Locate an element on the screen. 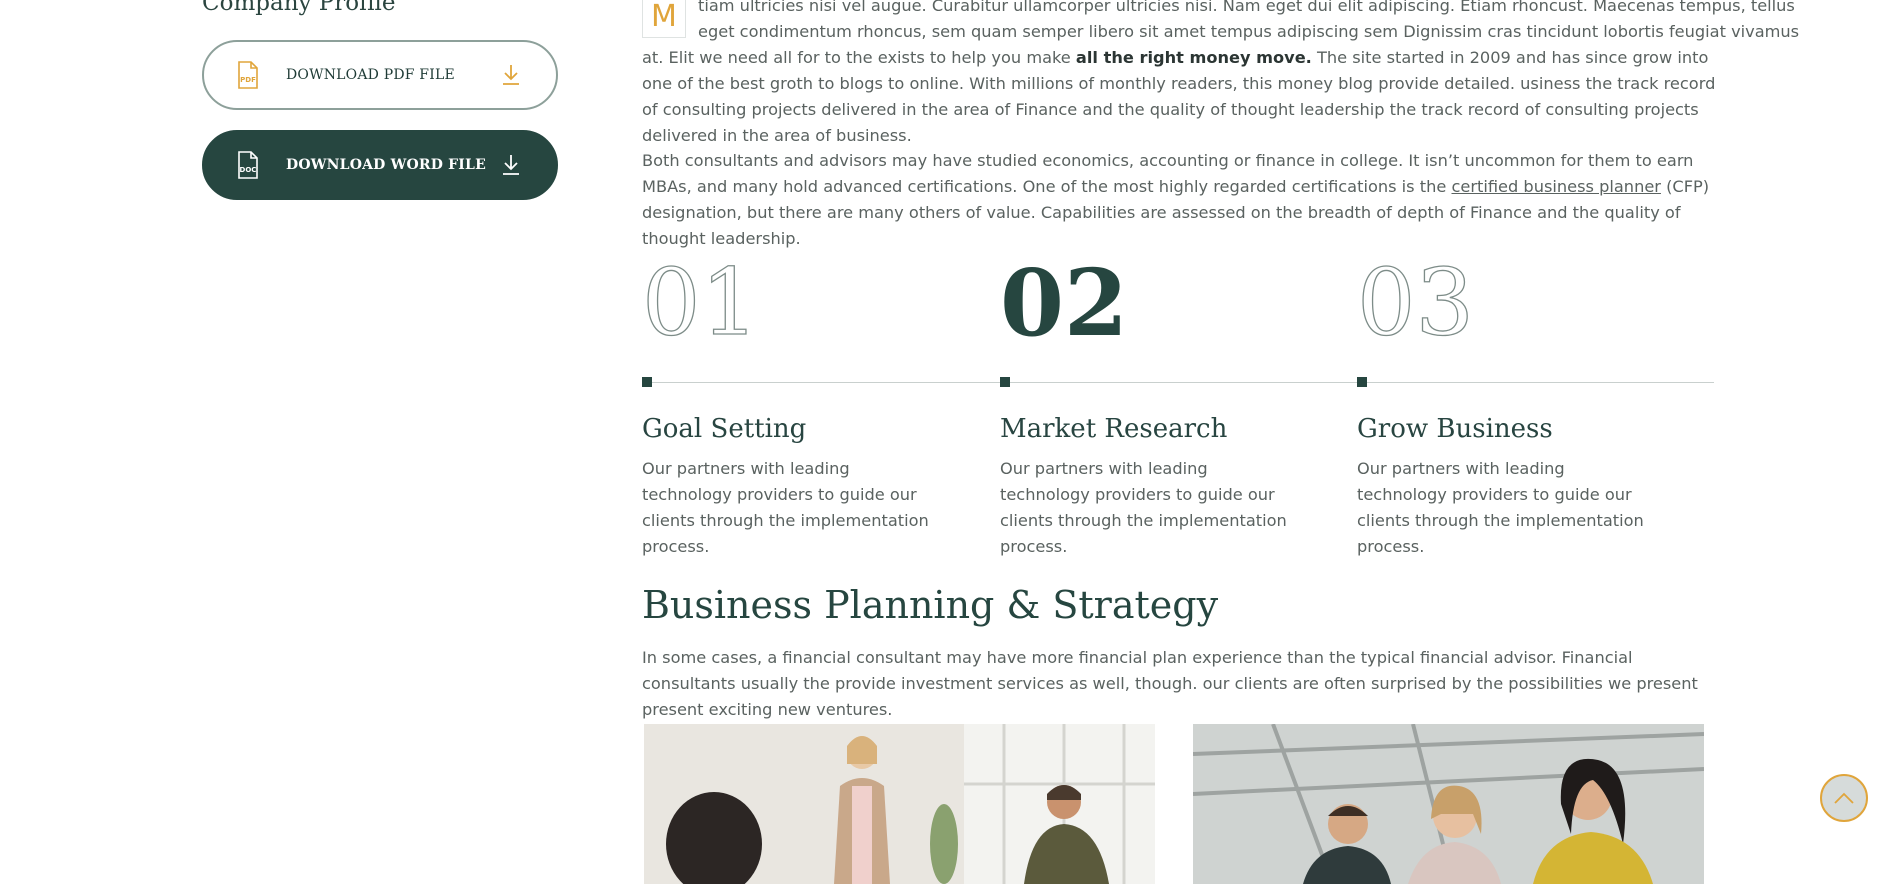 Image resolution: width=1897 pixels, height=884 pixels. steps-timeline is located at coordinates (1178, 382).